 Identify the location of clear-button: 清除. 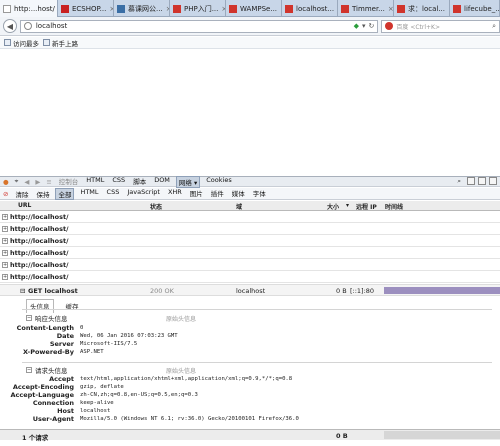
(21, 194).